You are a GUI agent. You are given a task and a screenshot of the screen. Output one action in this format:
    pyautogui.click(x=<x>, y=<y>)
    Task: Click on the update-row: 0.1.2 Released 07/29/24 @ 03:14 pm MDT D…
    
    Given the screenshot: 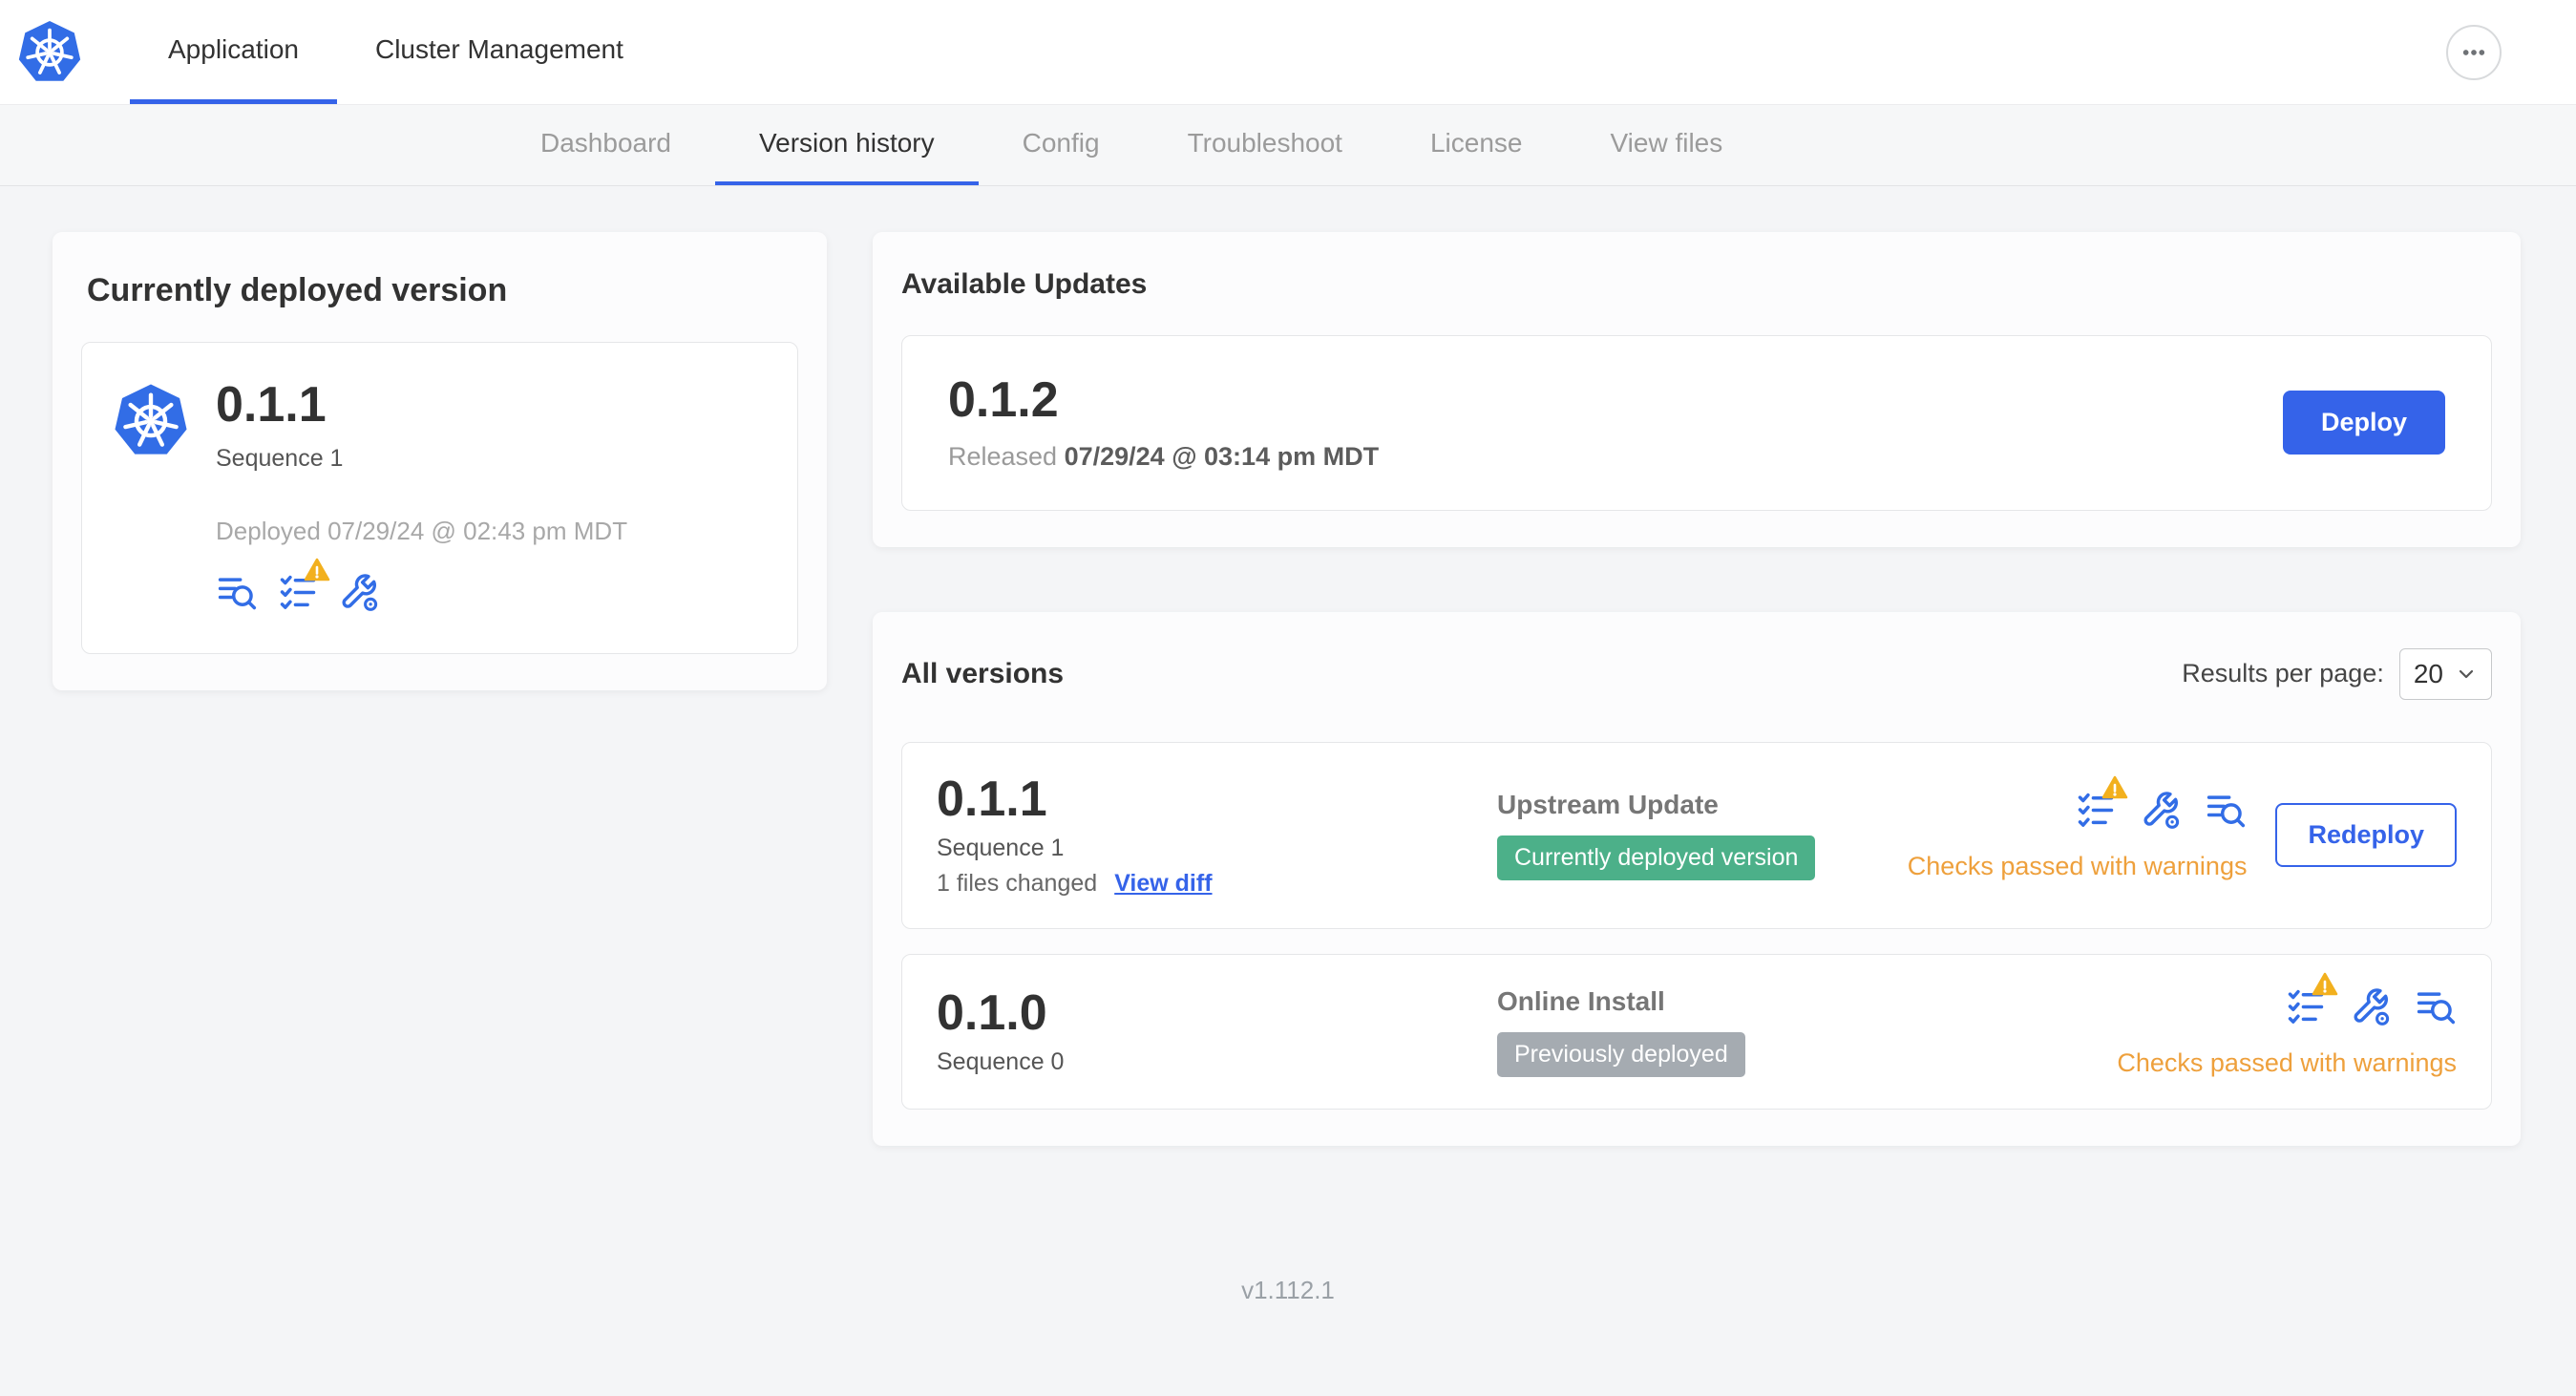 What is the action you would take?
    pyautogui.click(x=1696, y=423)
    